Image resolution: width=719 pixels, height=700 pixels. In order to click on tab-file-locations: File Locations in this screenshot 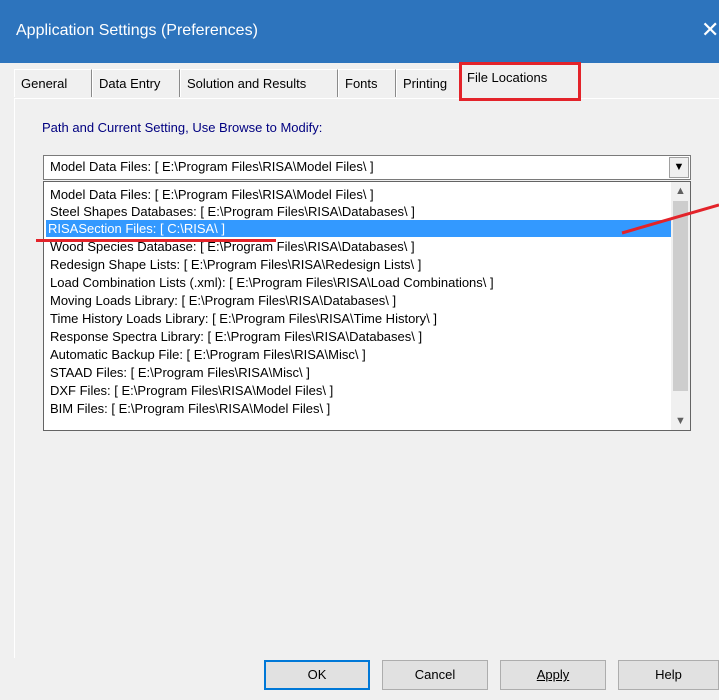, I will do `click(520, 81)`.